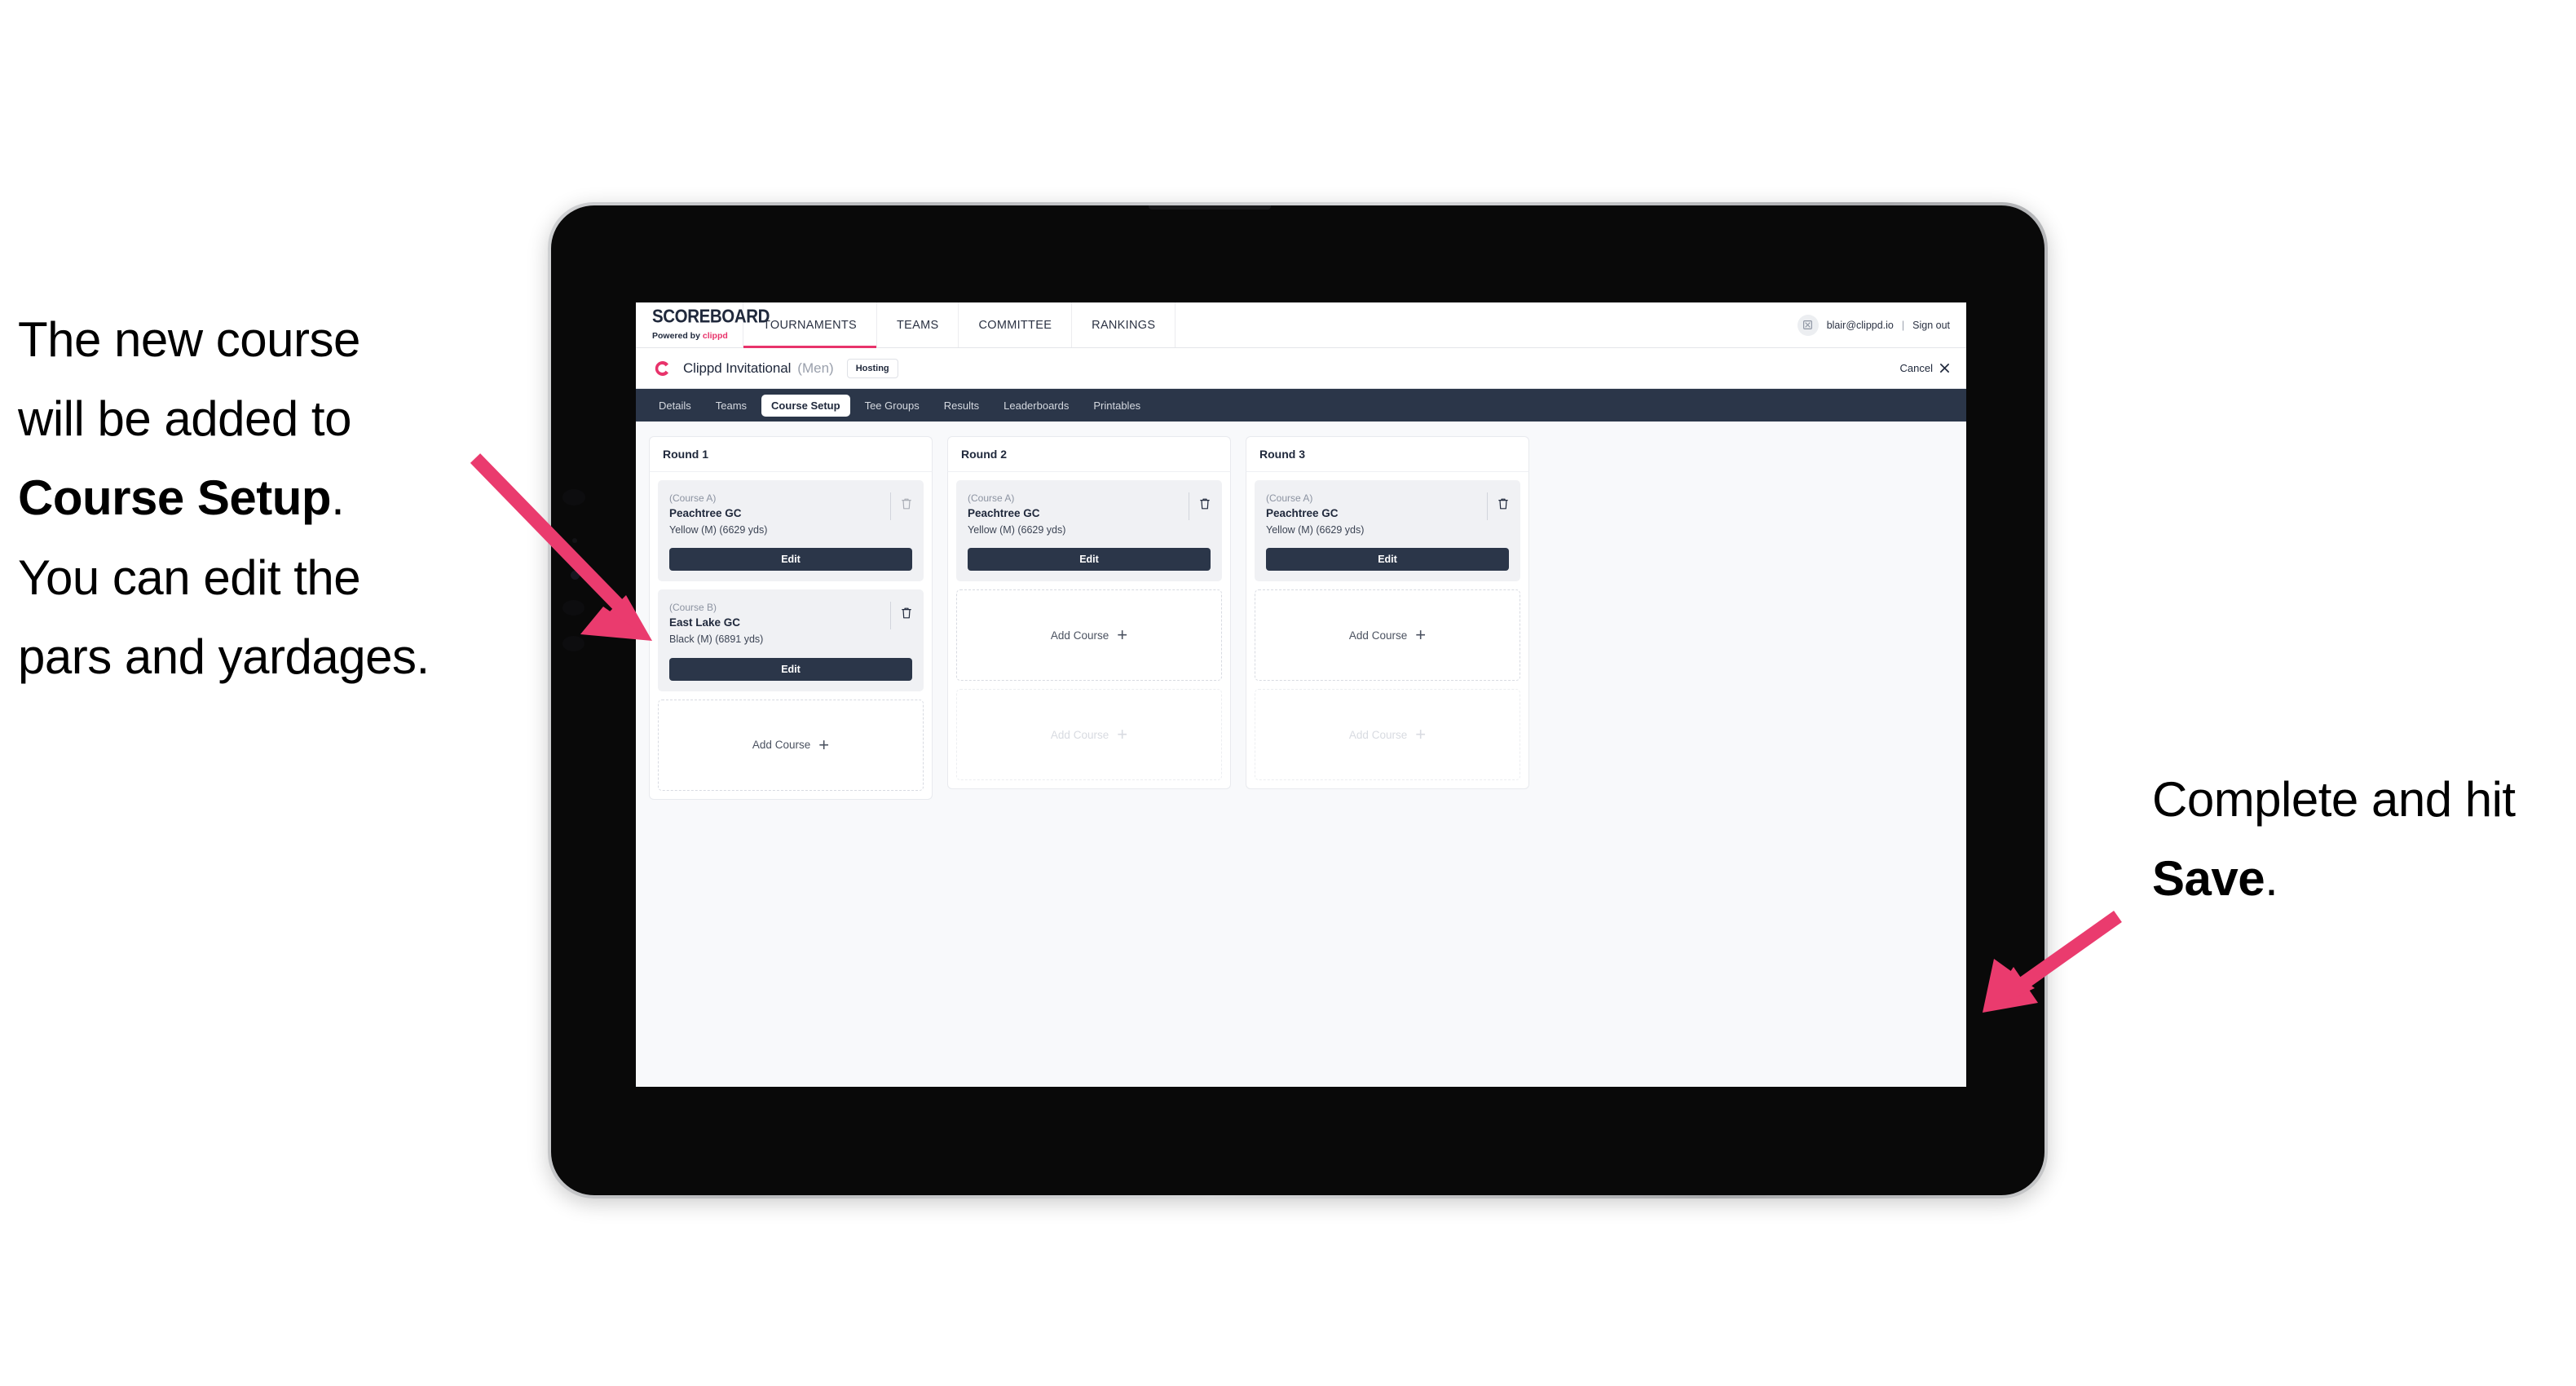 This screenshot has width=2576, height=1386. Describe the element at coordinates (2271, 879) in the screenshot. I see `annotation-right-post: .` at that location.